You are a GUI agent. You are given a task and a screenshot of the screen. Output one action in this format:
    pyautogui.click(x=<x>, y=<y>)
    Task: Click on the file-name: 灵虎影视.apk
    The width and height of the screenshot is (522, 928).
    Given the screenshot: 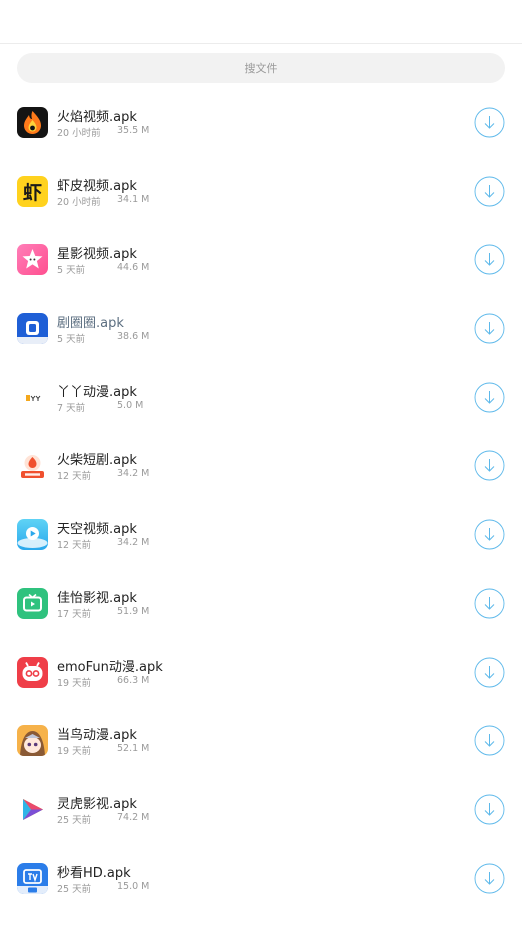 What is the action you would take?
    pyautogui.click(x=97, y=804)
    